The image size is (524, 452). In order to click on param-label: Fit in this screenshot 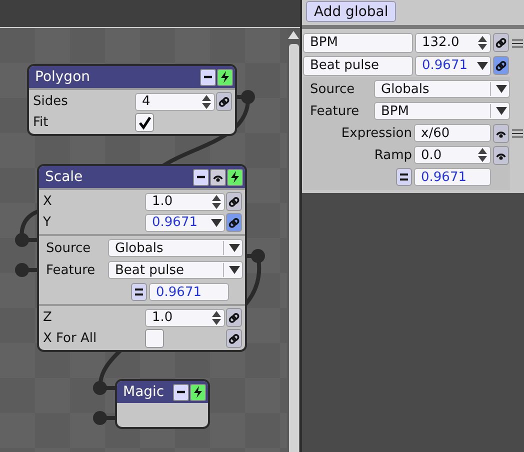, I will do `click(41, 122)`.